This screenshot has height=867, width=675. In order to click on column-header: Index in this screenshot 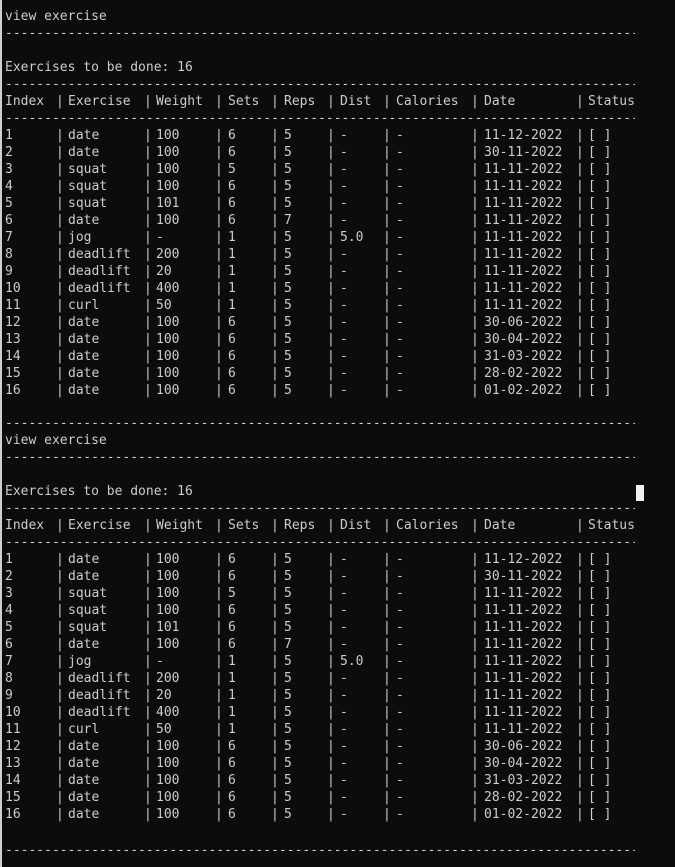, I will do `click(25, 101)`.